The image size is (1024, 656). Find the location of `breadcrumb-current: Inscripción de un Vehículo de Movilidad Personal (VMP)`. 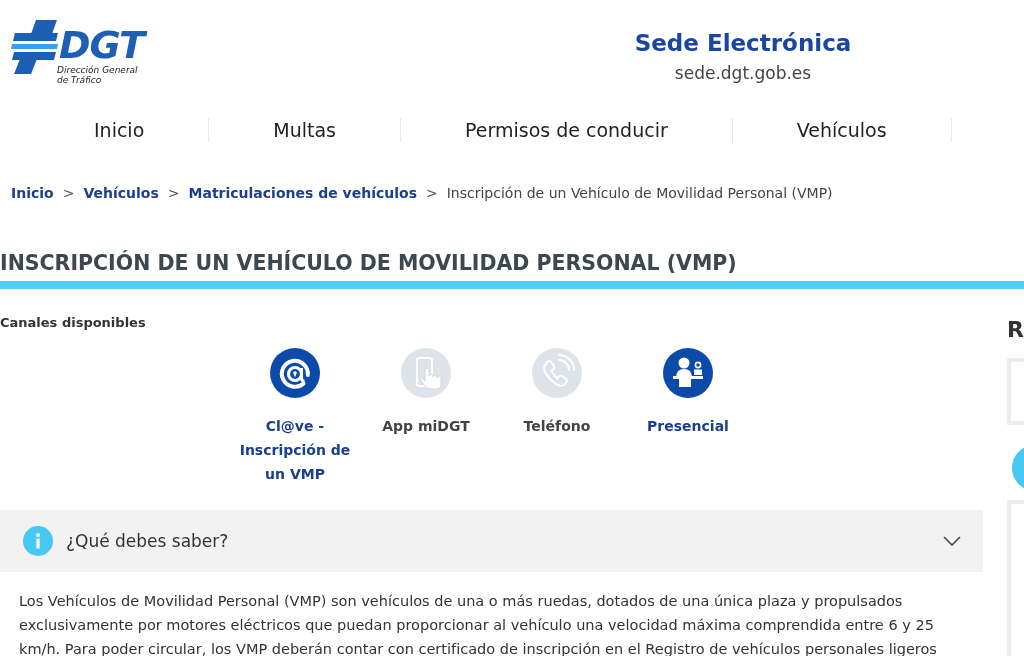

breadcrumb-current: Inscripción de un Vehículo de Movilidad Personal (VMP) is located at coordinates (639, 193).